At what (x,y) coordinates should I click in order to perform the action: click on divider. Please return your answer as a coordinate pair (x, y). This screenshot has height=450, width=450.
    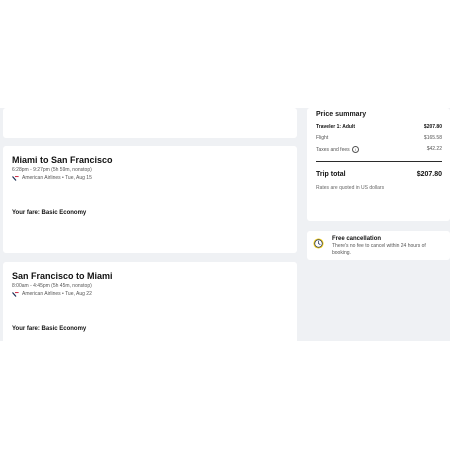
    Looking at the image, I should click on (379, 161).